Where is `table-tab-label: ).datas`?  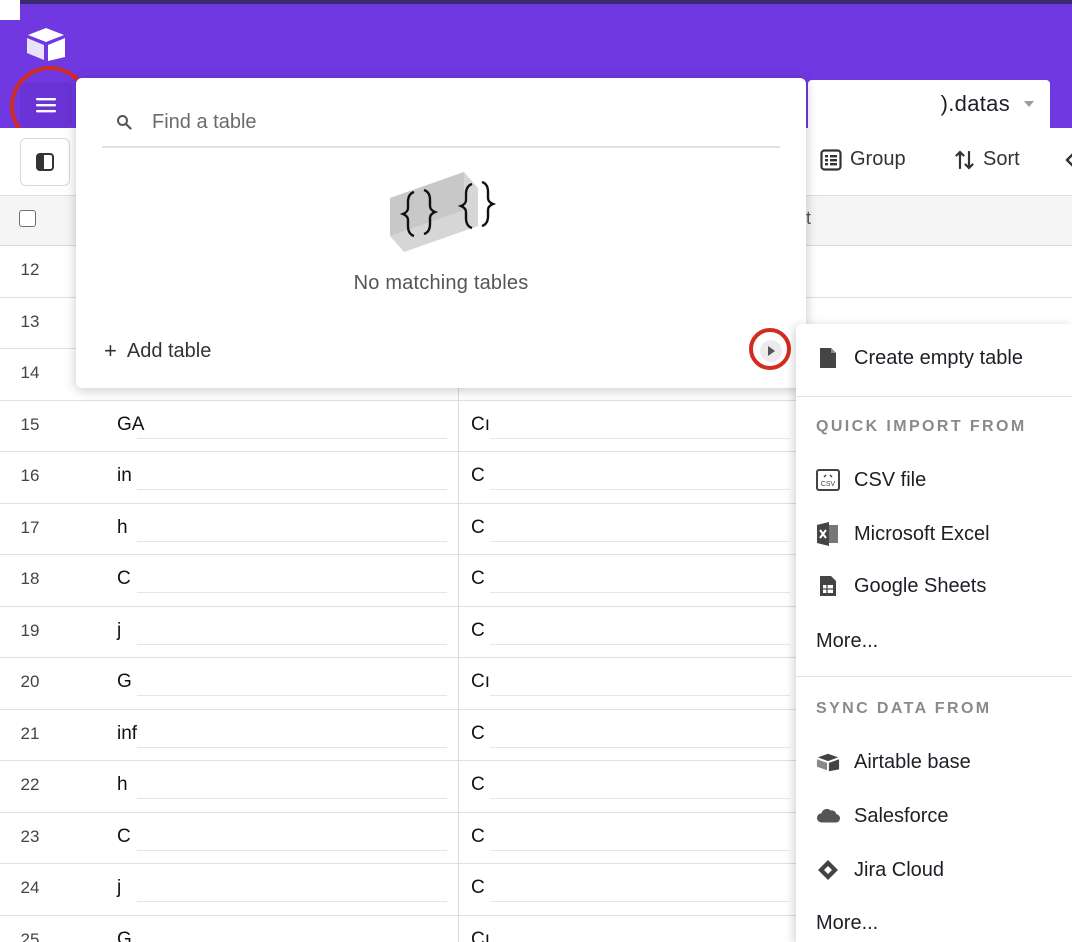 table-tab-label: ).datas is located at coordinates (975, 103).